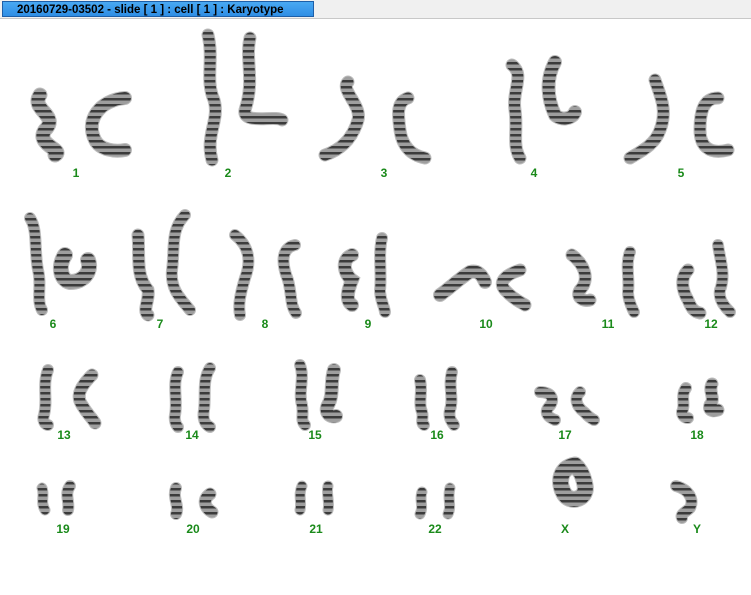 The width and height of the screenshot is (751, 595). Describe the element at coordinates (534, 173) in the screenshot. I see `chromosome-label-4: 4` at that location.